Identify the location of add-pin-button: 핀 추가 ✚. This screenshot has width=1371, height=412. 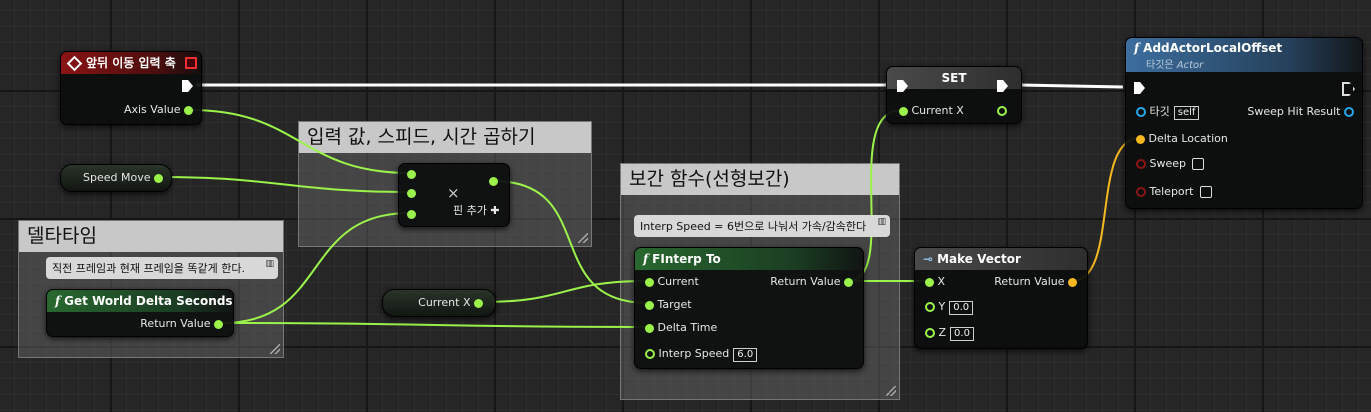
(476, 211).